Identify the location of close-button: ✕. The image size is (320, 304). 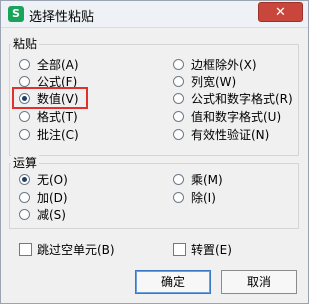
(280, 12).